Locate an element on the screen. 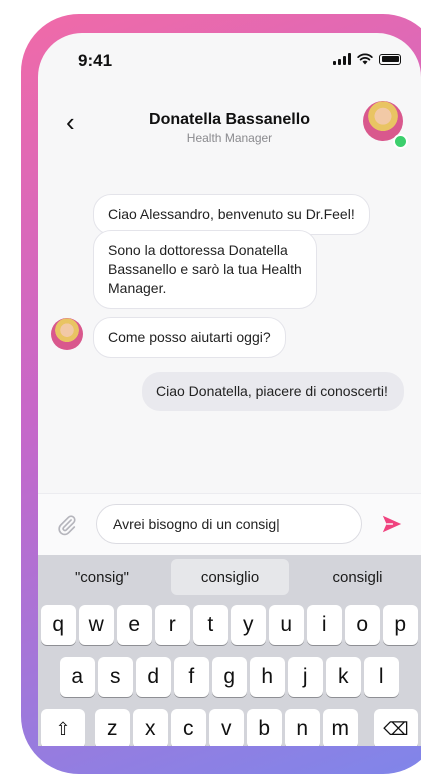 The height and width of the screenshot is (774, 421). suggestion-alt: consigli is located at coordinates (357, 577).